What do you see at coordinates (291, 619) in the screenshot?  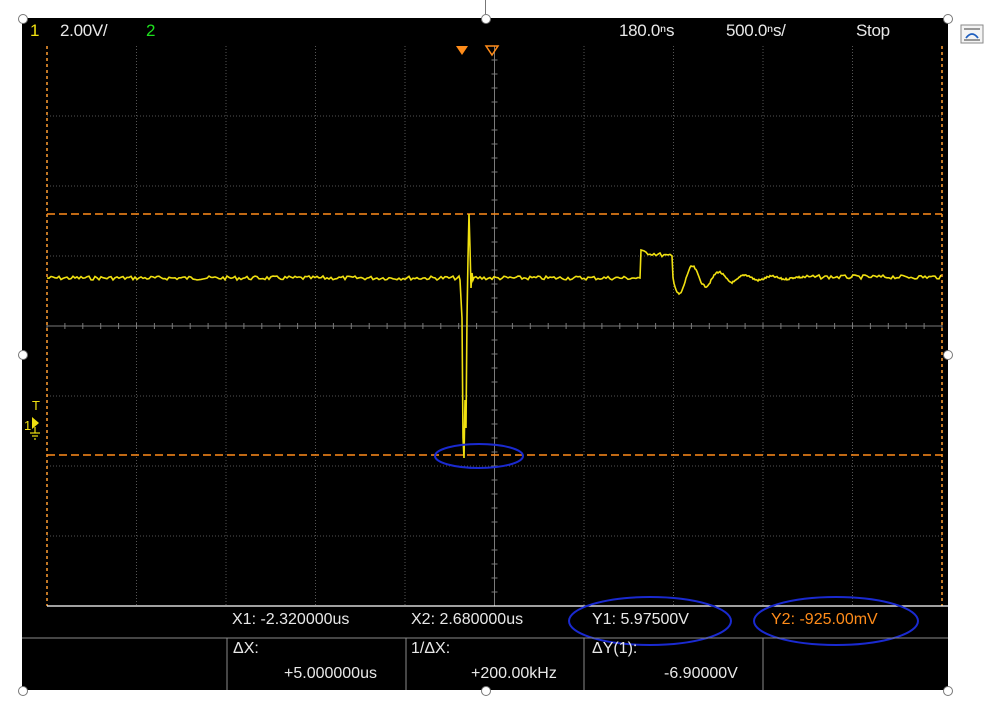 I see `x1-cursor-readout: X1: -2.320000us` at bounding box center [291, 619].